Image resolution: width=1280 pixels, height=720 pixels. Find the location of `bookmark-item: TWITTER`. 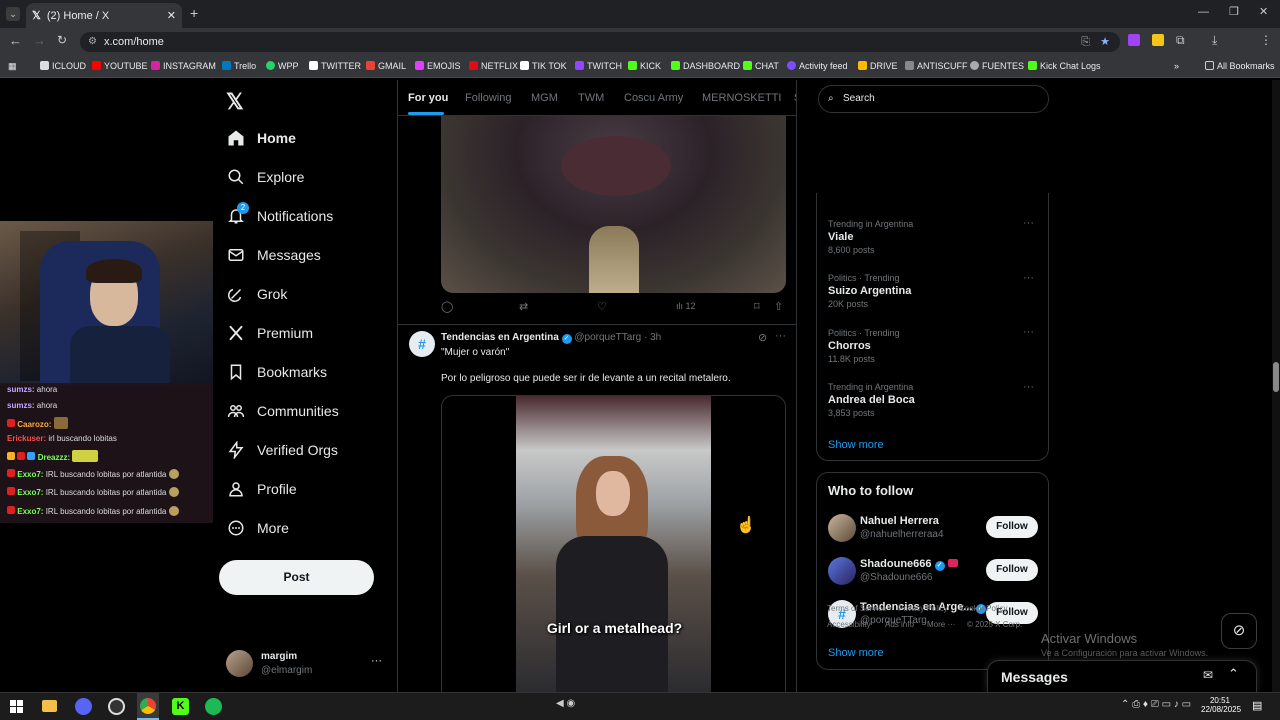

bookmark-item: TWITTER is located at coordinates (335, 66).